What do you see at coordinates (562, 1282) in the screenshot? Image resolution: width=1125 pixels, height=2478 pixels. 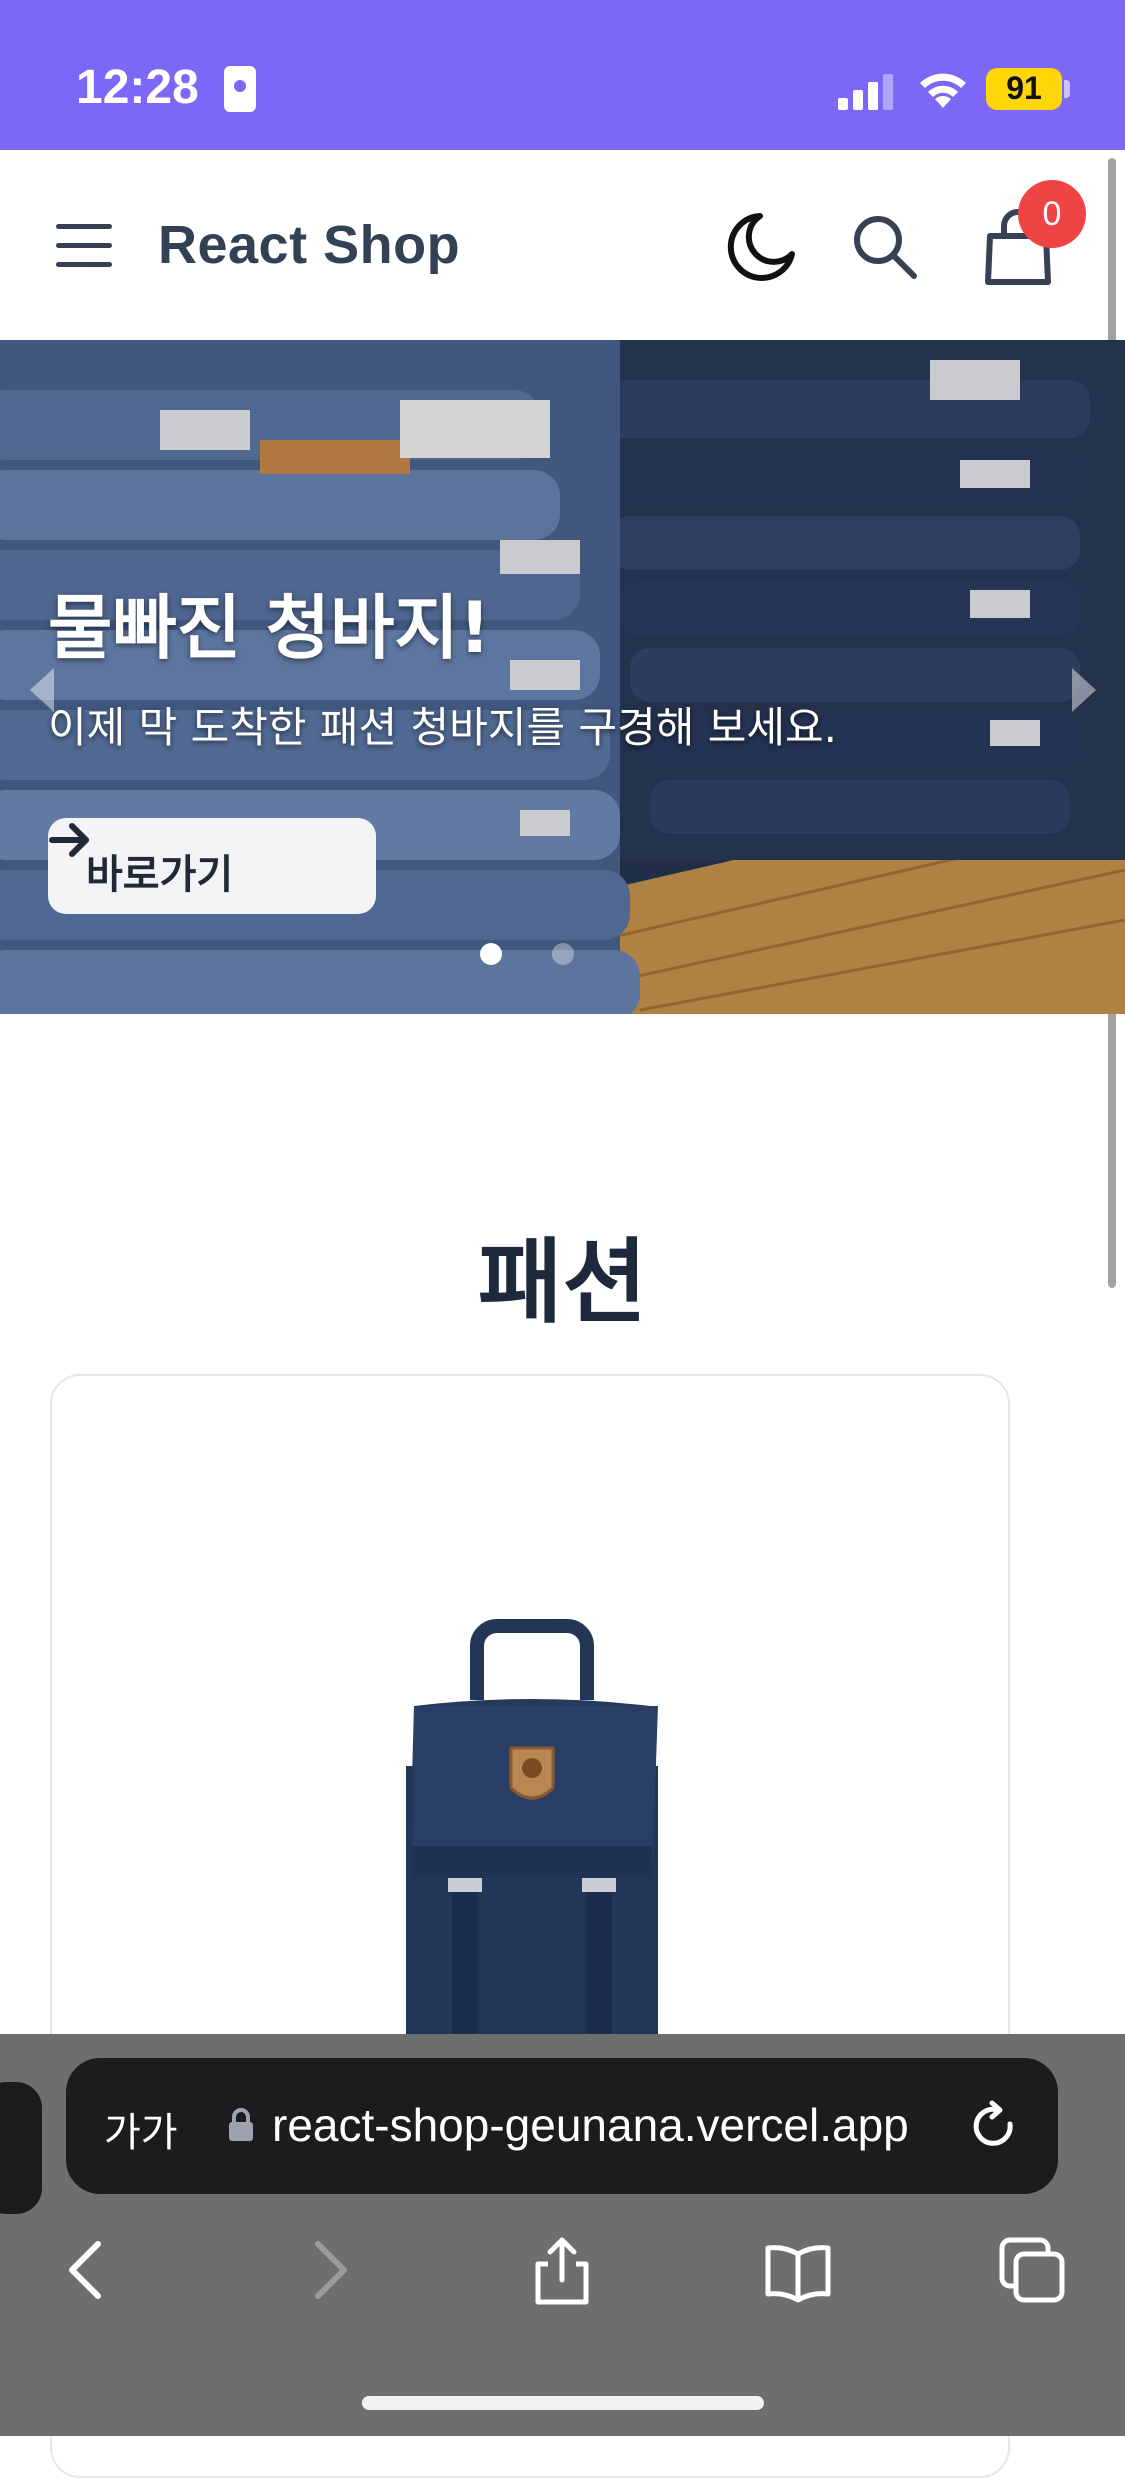 I see `section-title: 패션` at bounding box center [562, 1282].